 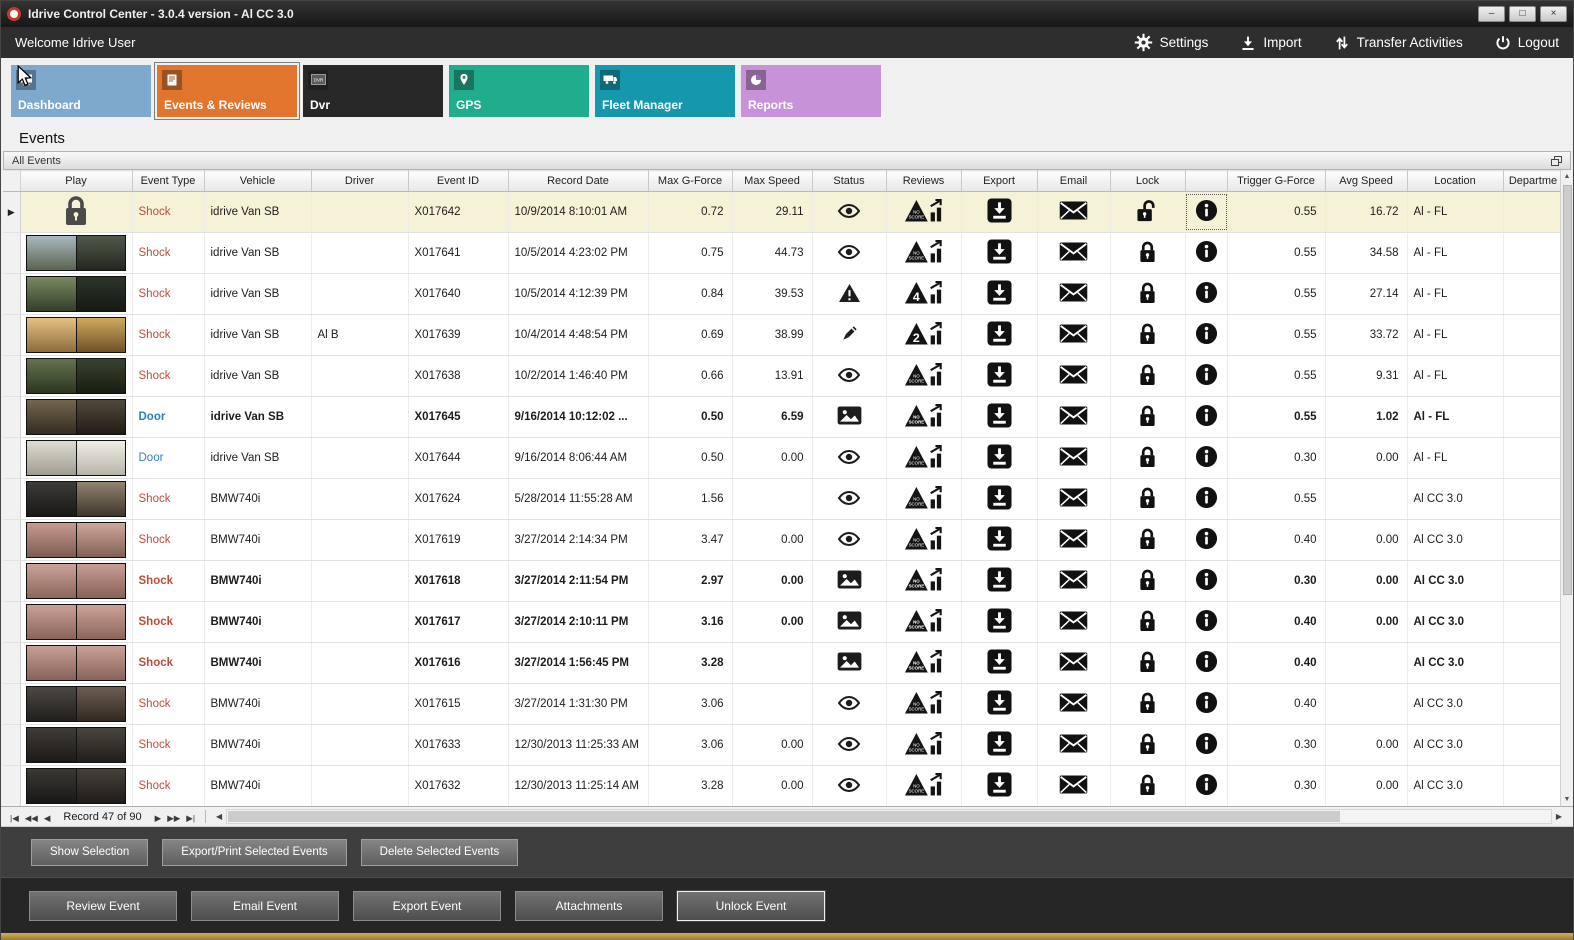 What do you see at coordinates (1522, 14) in the screenshot?
I see `maximize-button: □` at bounding box center [1522, 14].